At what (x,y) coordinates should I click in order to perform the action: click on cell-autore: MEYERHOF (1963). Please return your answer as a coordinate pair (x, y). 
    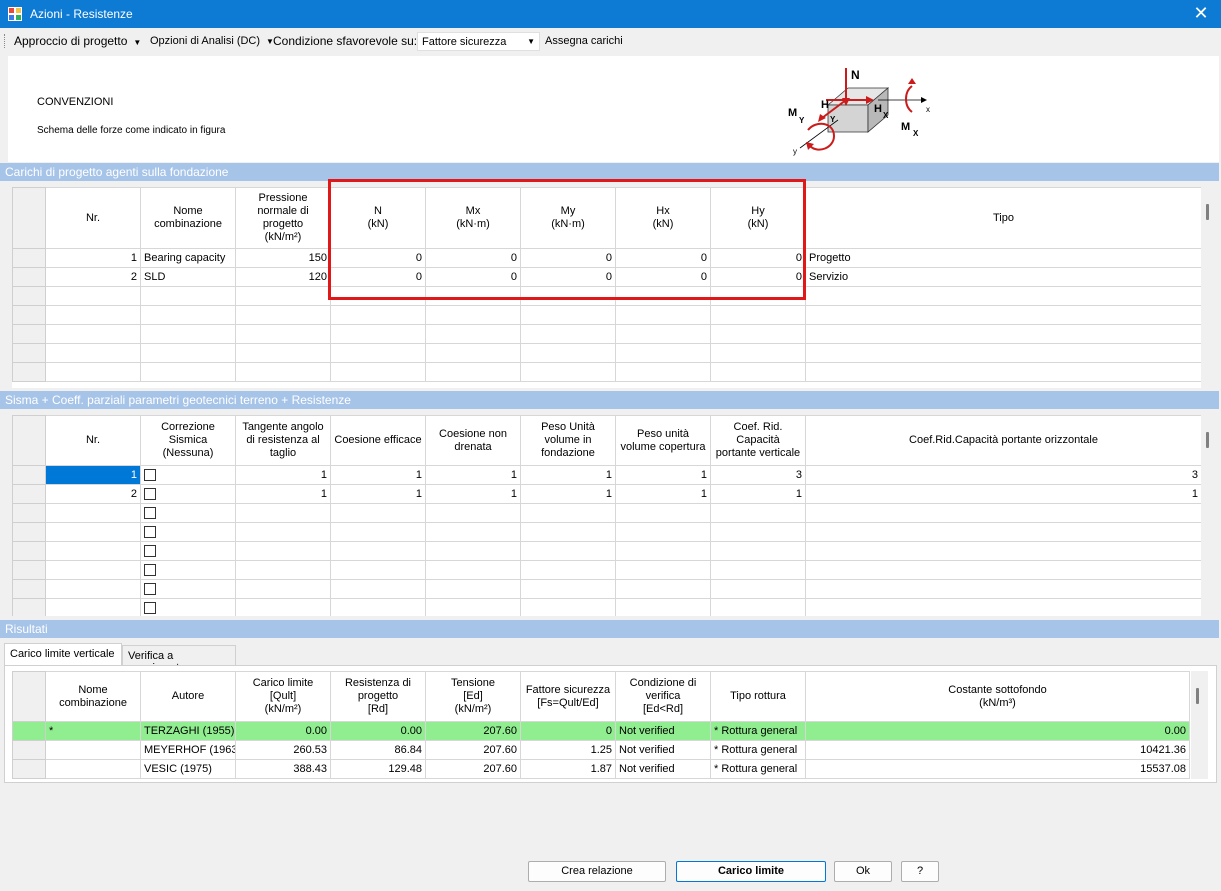
    Looking at the image, I should click on (188, 750).